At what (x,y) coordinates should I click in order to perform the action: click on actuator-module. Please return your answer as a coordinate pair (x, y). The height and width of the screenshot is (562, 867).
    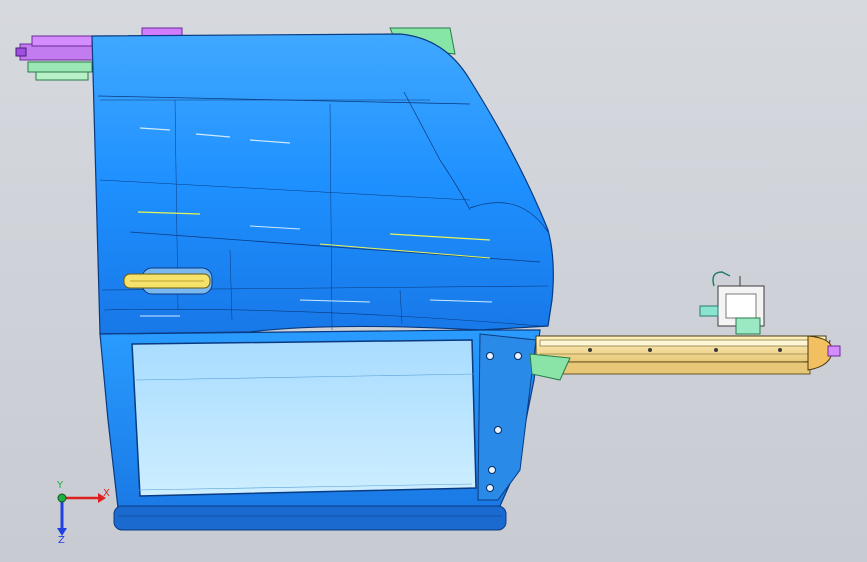
    Looking at the image, I should click on (732, 303).